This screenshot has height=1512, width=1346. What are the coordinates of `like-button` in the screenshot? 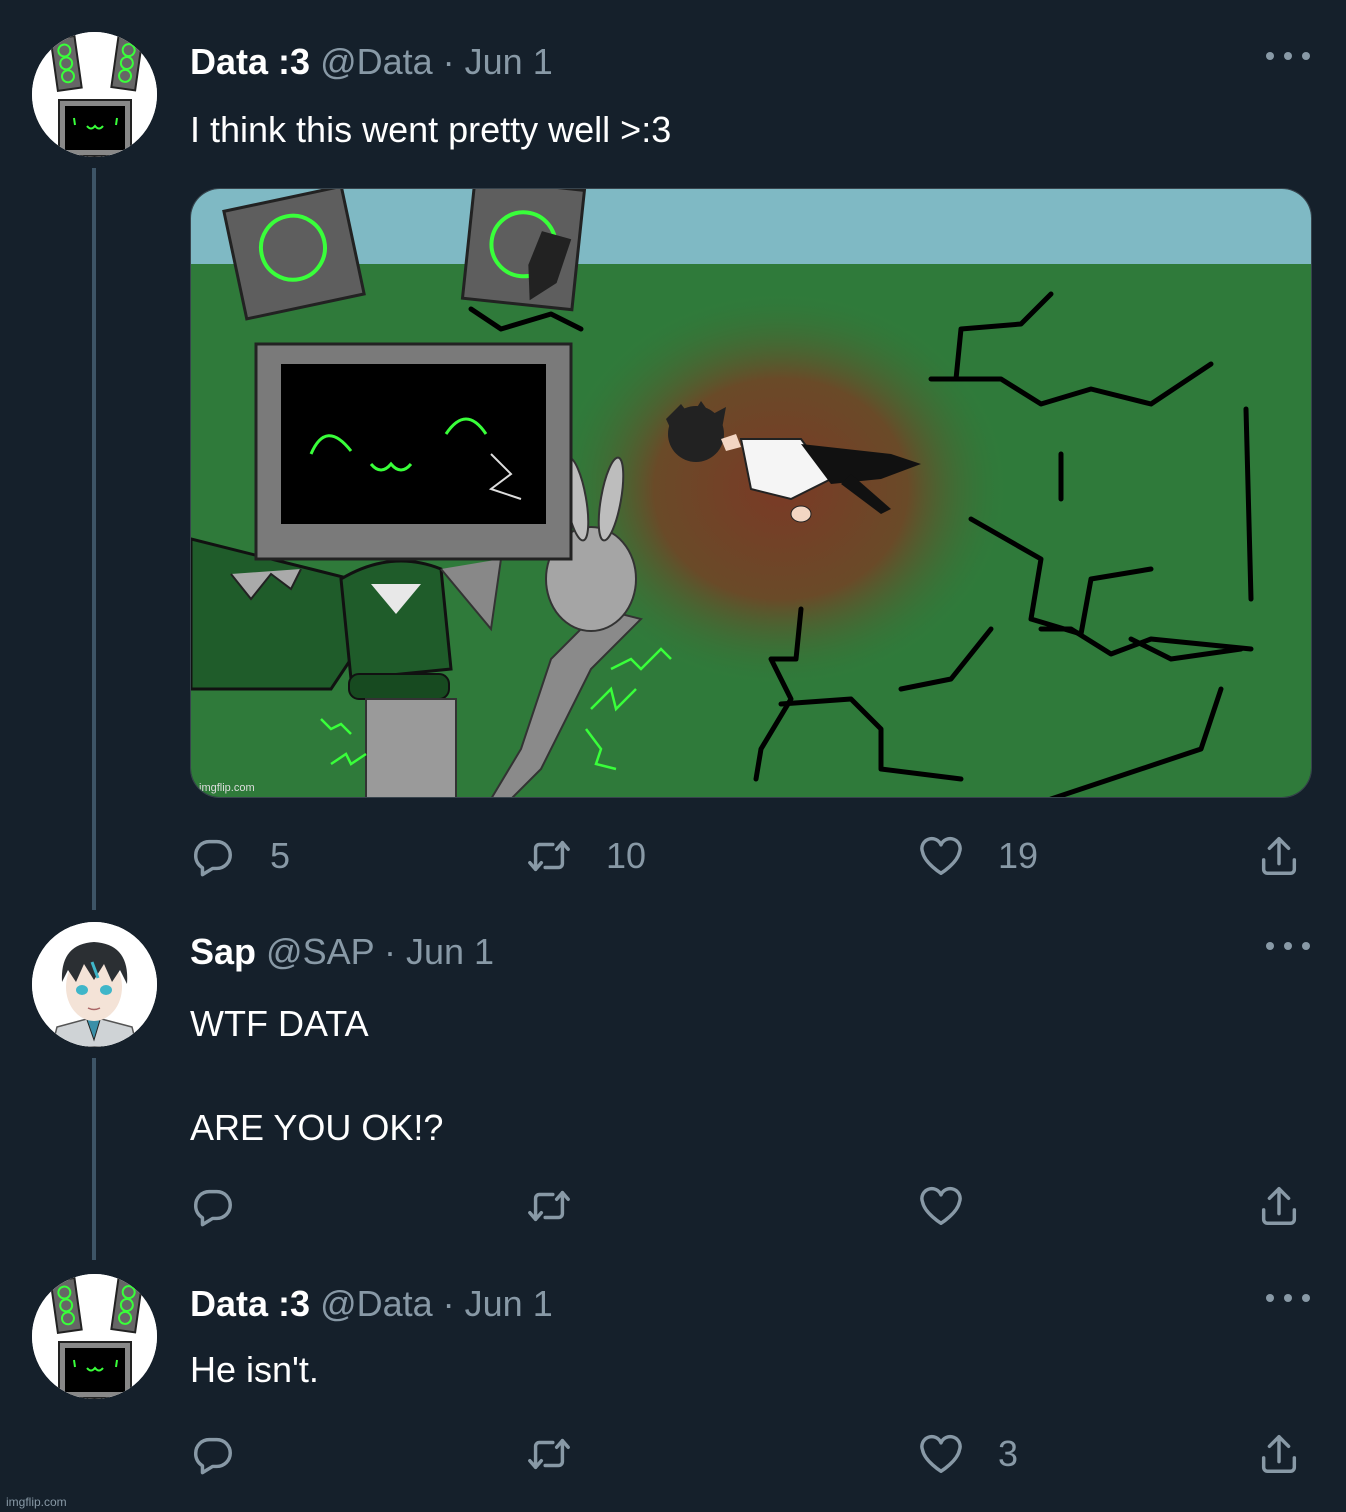 It's located at (941, 1206).